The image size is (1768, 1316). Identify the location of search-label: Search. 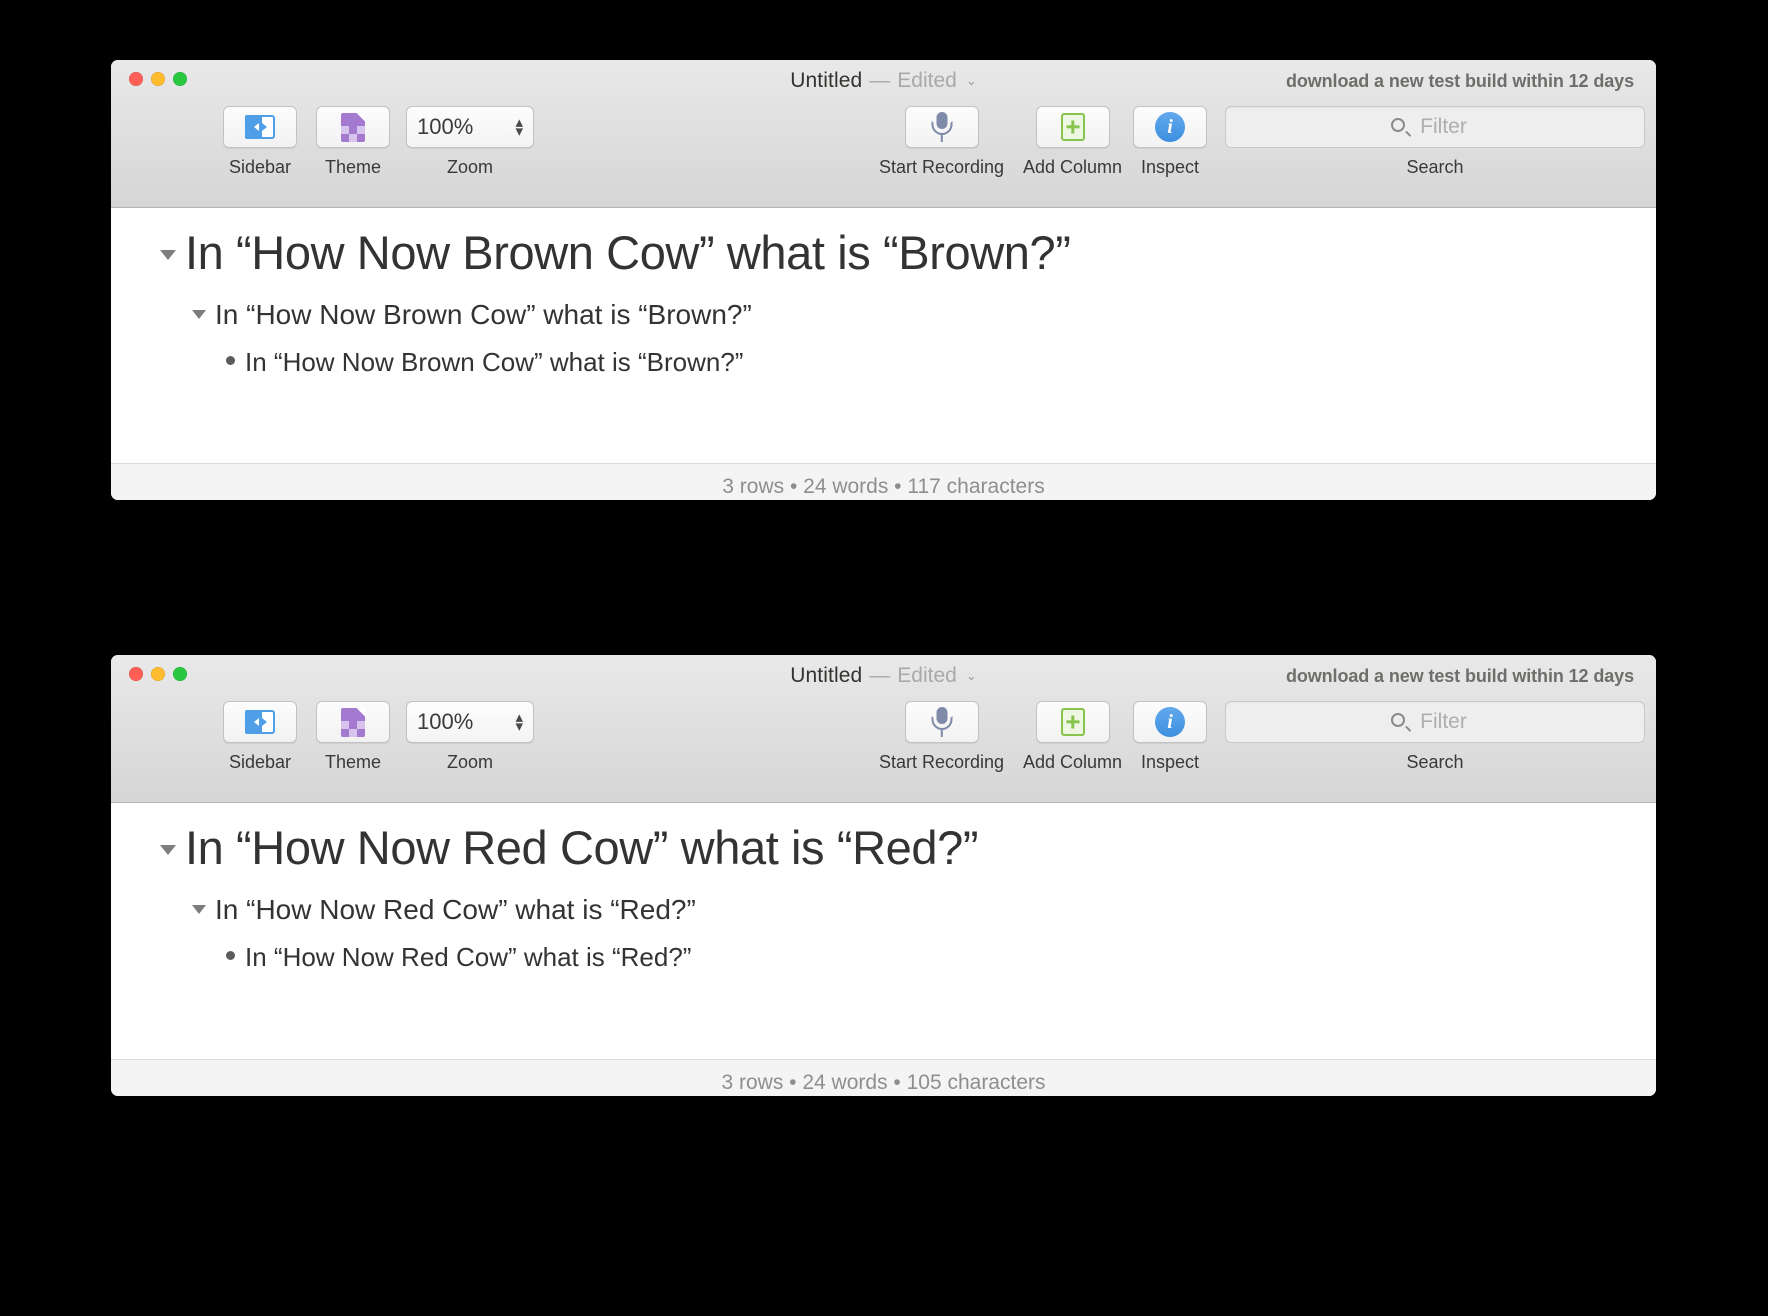
(1435, 762).